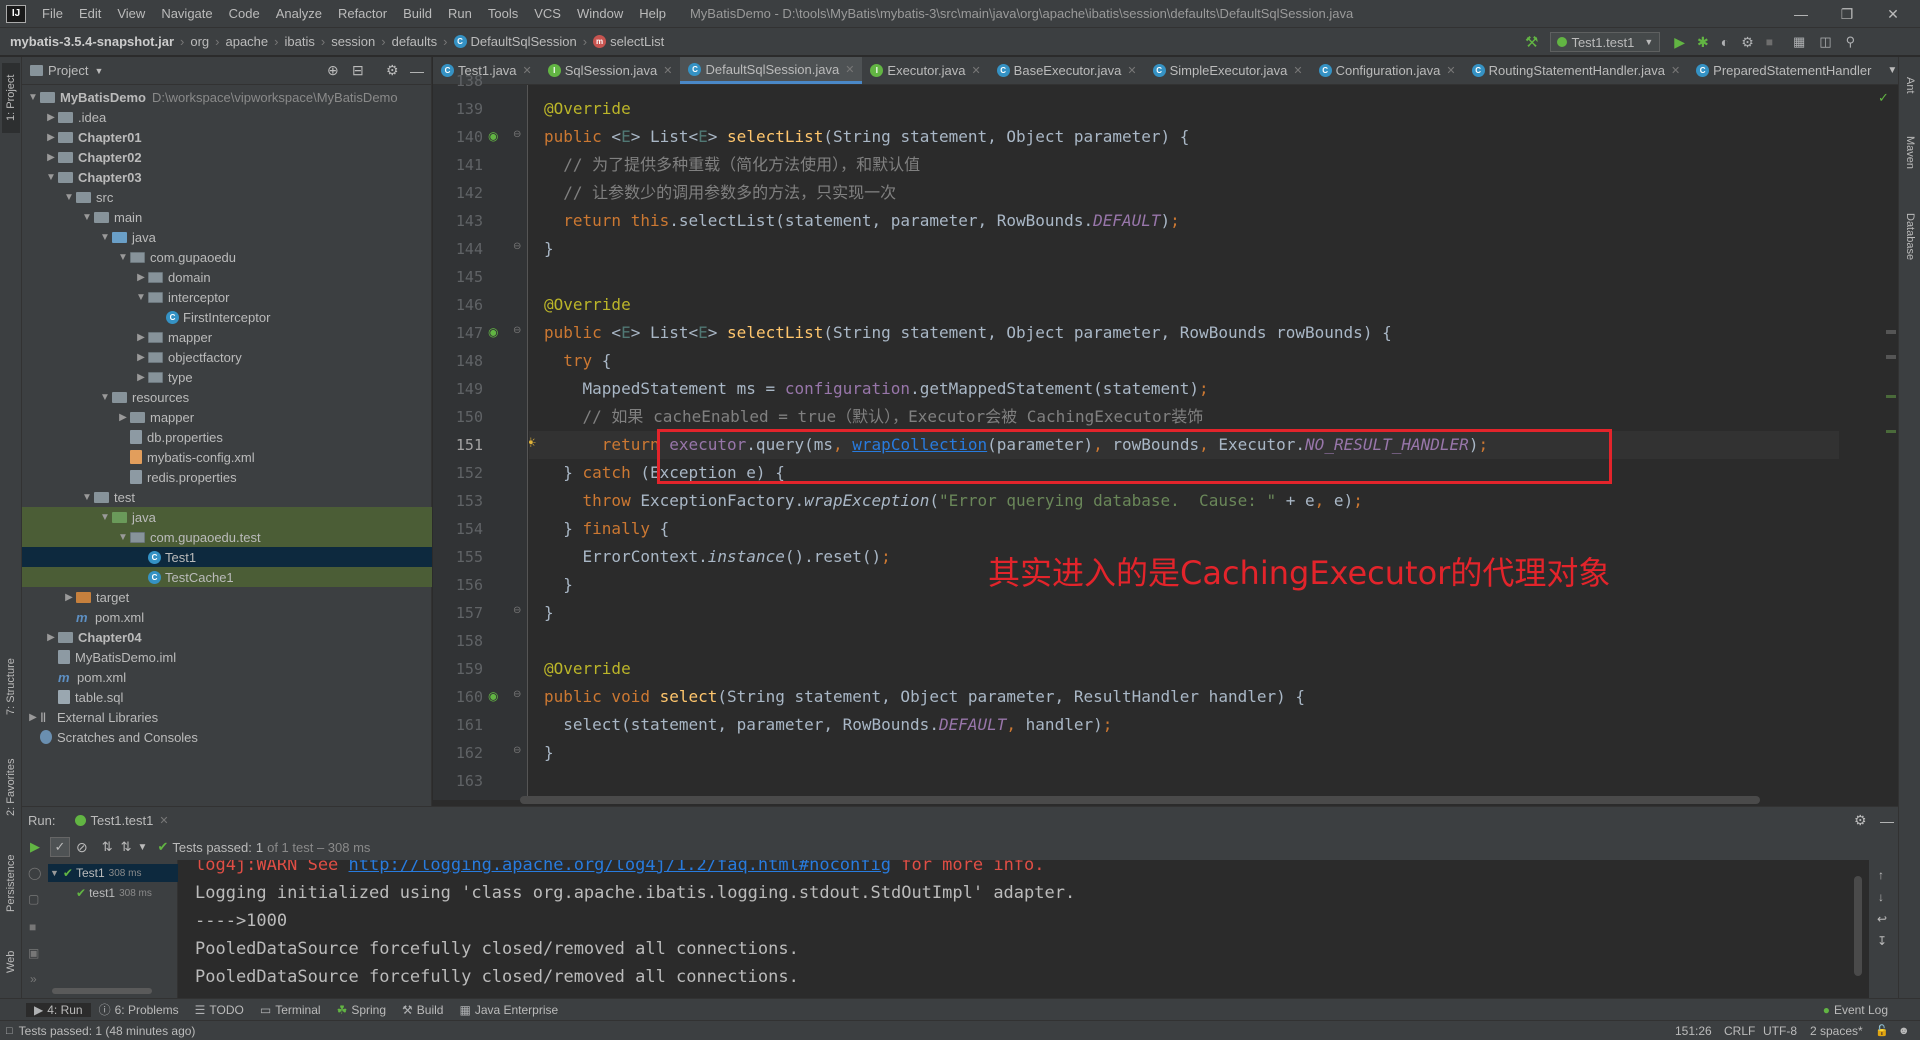 This screenshot has width=1920, height=1040. Describe the element at coordinates (60, 847) in the screenshot. I see `show-passed-icon: ✓` at that location.